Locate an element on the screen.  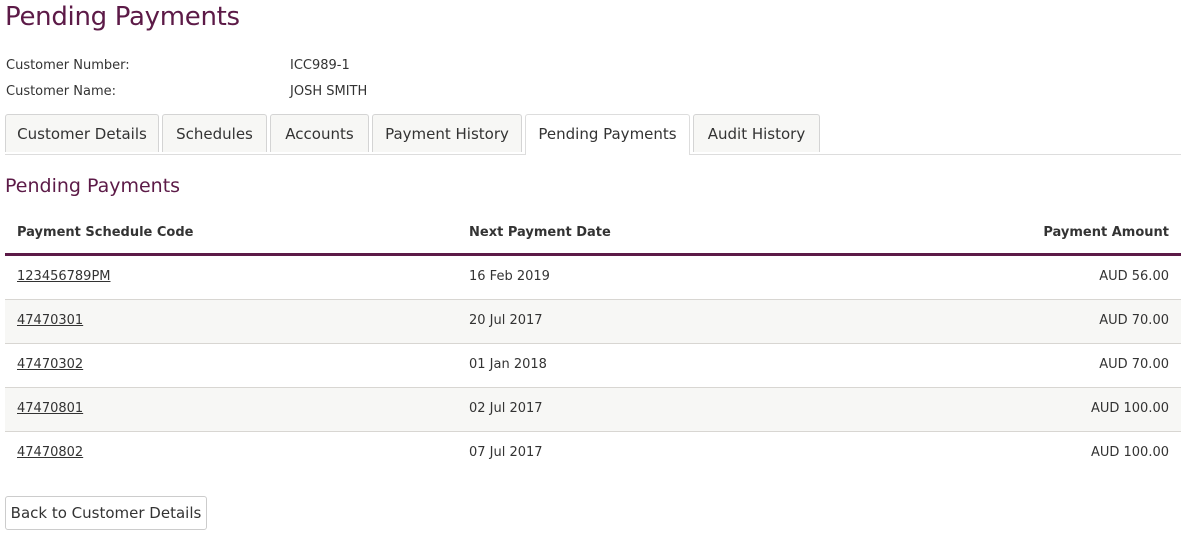
schedule-code-link: 47470801 is located at coordinates (50, 408).